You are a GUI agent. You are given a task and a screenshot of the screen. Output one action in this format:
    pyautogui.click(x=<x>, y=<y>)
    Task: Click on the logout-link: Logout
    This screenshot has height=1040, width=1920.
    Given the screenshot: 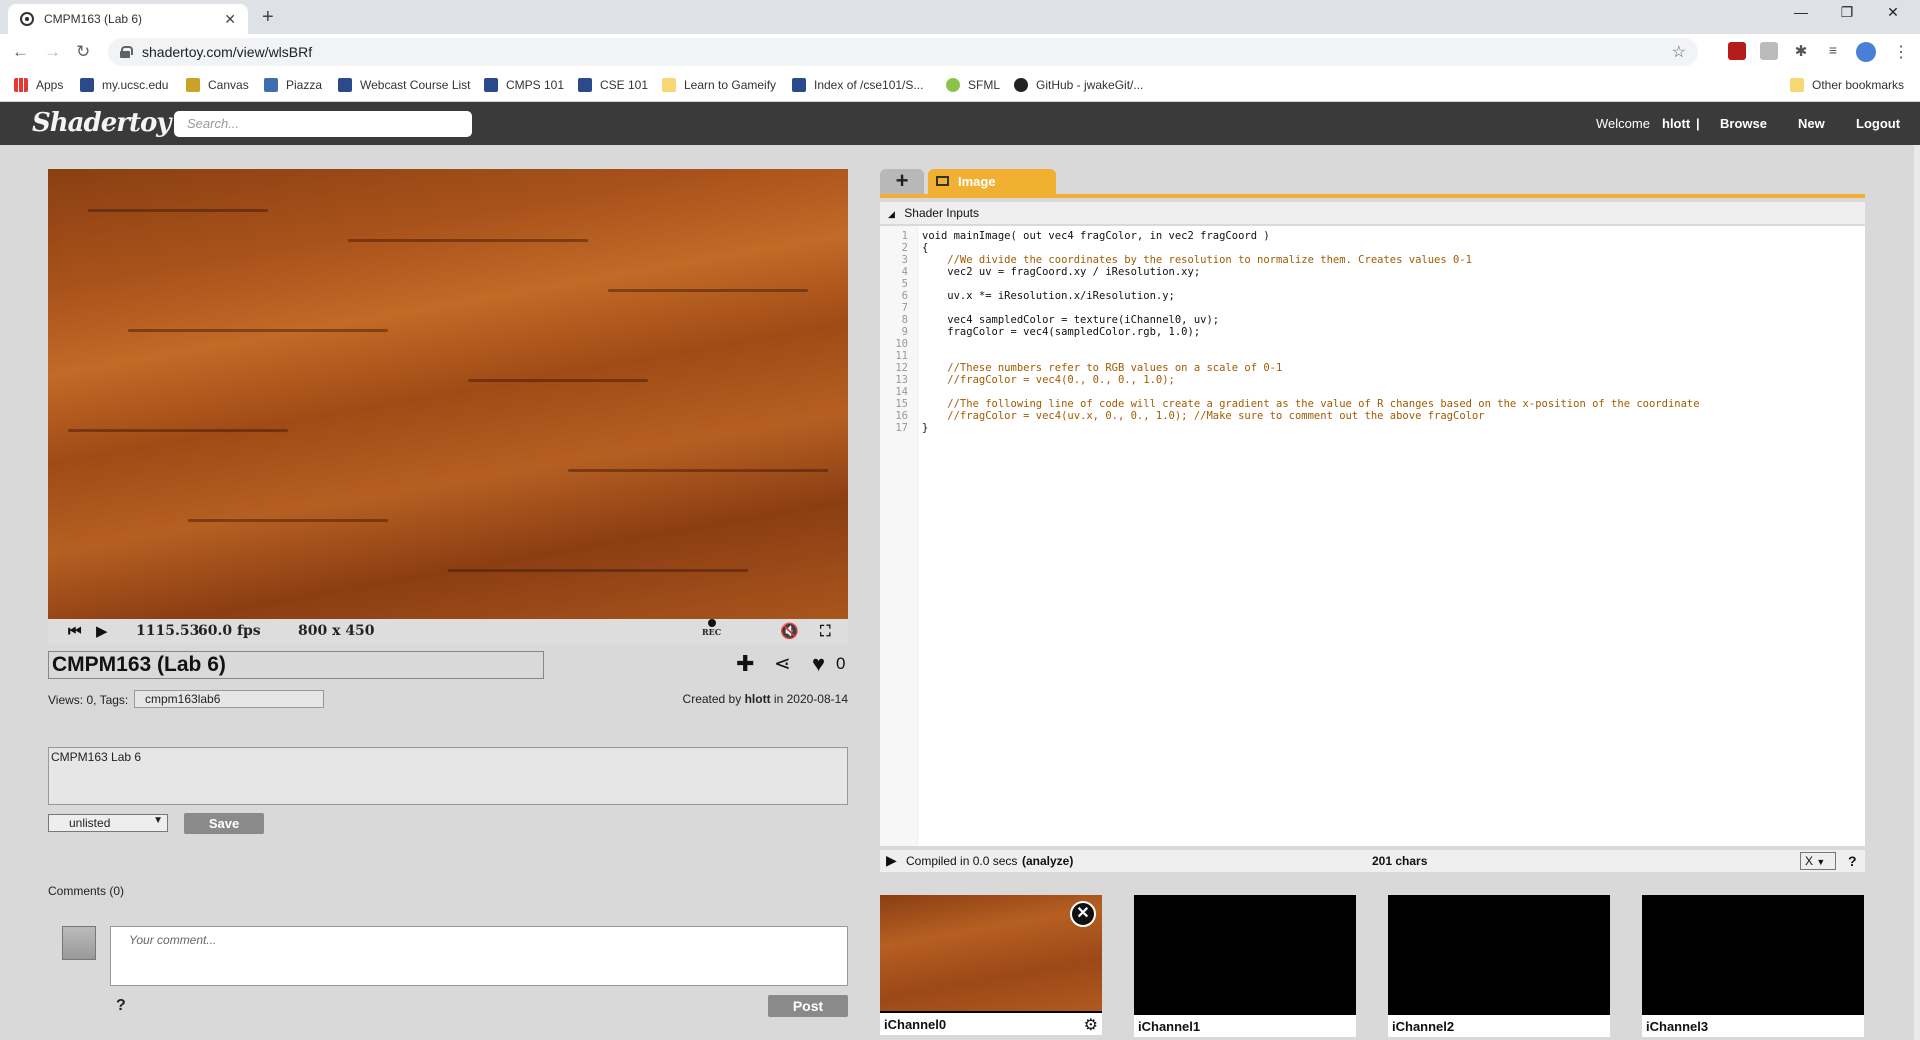 What is the action you would take?
    pyautogui.click(x=1878, y=123)
    